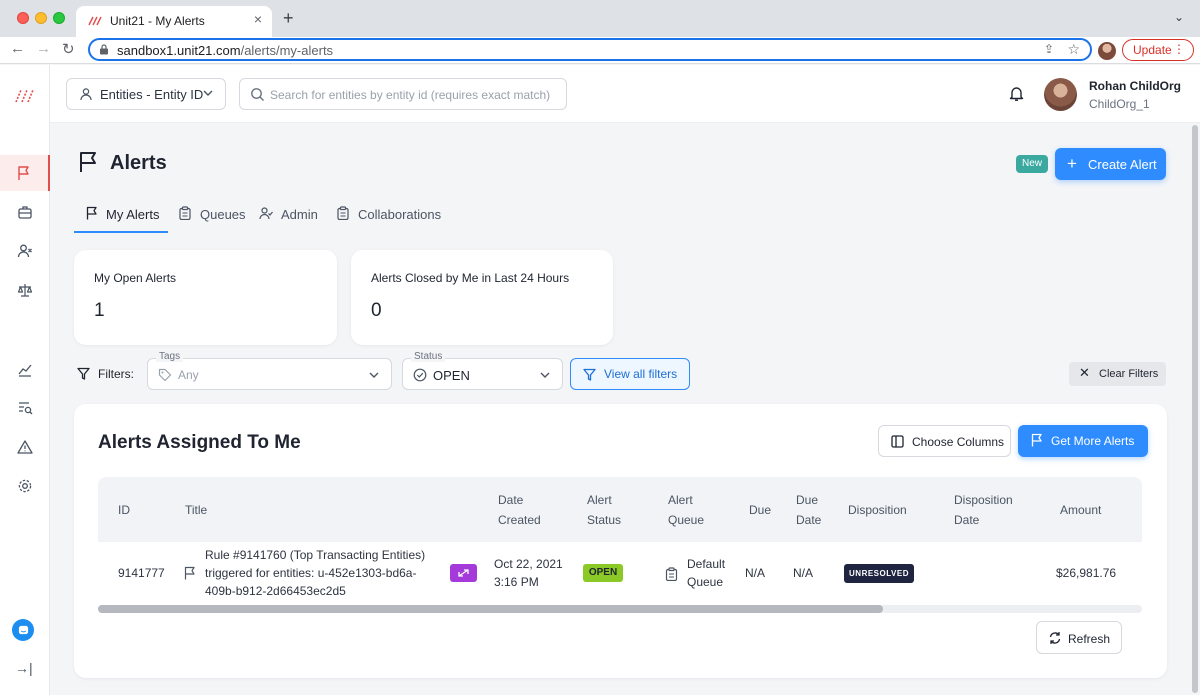 The image size is (1200, 695). What do you see at coordinates (288, 18) in the screenshot?
I see `new-tab-icon: +` at bounding box center [288, 18].